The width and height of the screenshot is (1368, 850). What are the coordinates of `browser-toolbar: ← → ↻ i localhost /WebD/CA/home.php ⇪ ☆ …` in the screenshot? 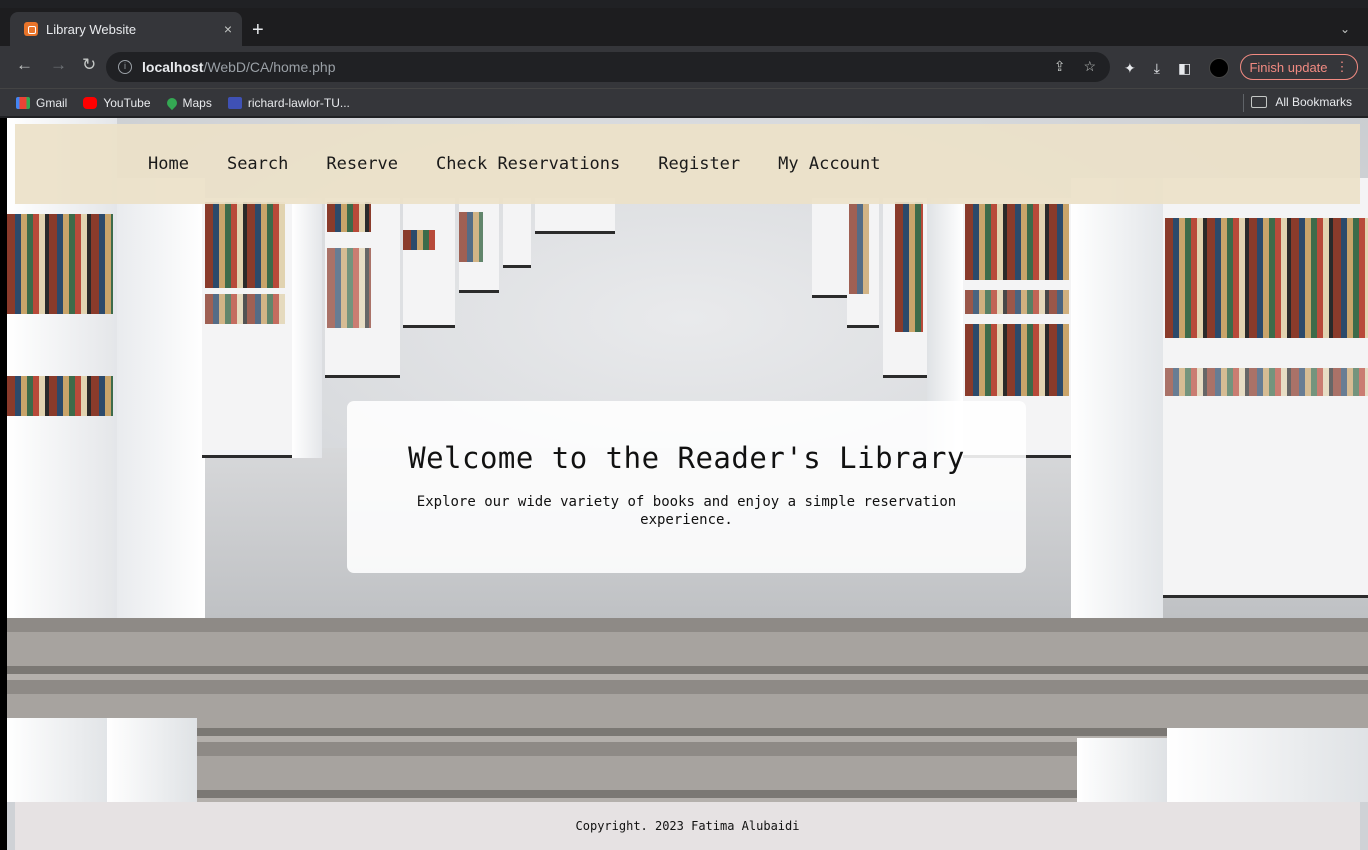 It's located at (684, 67).